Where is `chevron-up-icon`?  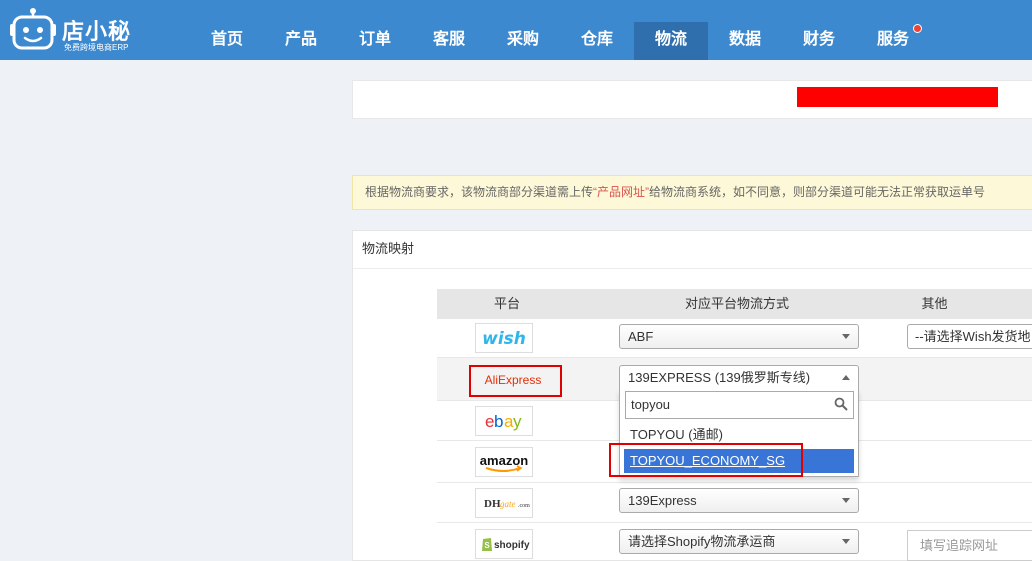 chevron-up-icon is located at coordinates (846, 377).